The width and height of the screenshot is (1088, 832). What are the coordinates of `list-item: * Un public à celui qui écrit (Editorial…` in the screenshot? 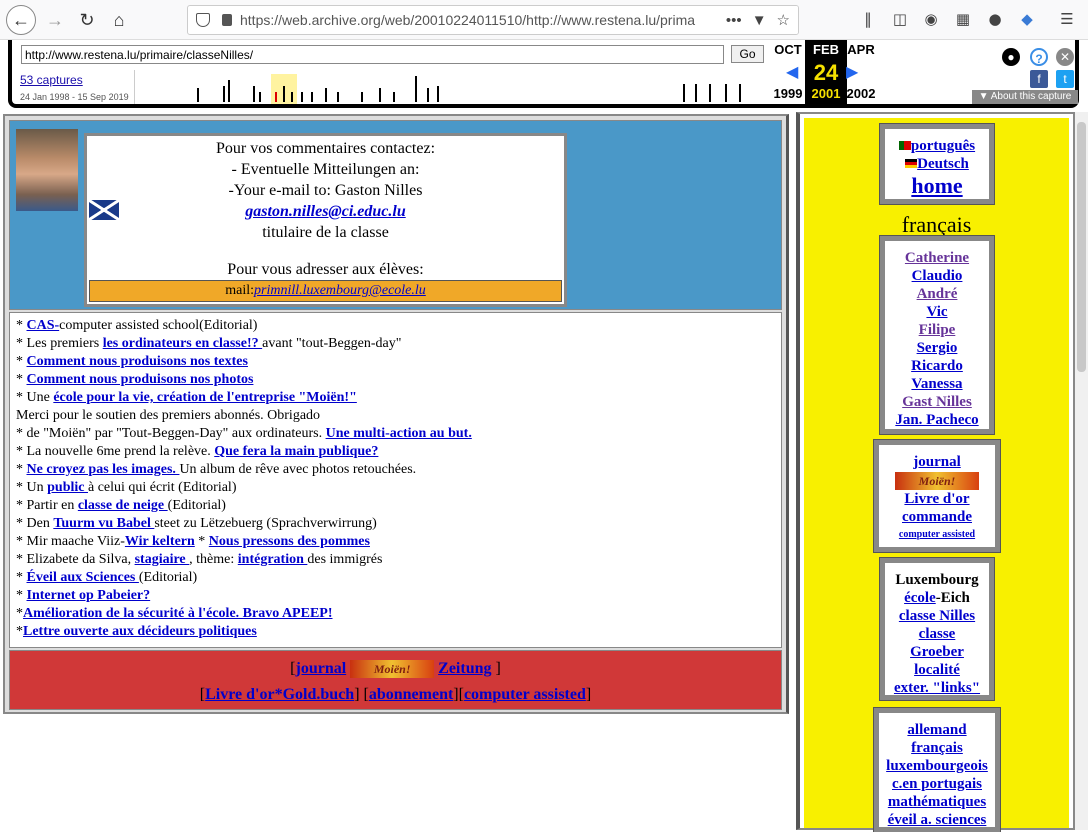 It's located at (126, 487).